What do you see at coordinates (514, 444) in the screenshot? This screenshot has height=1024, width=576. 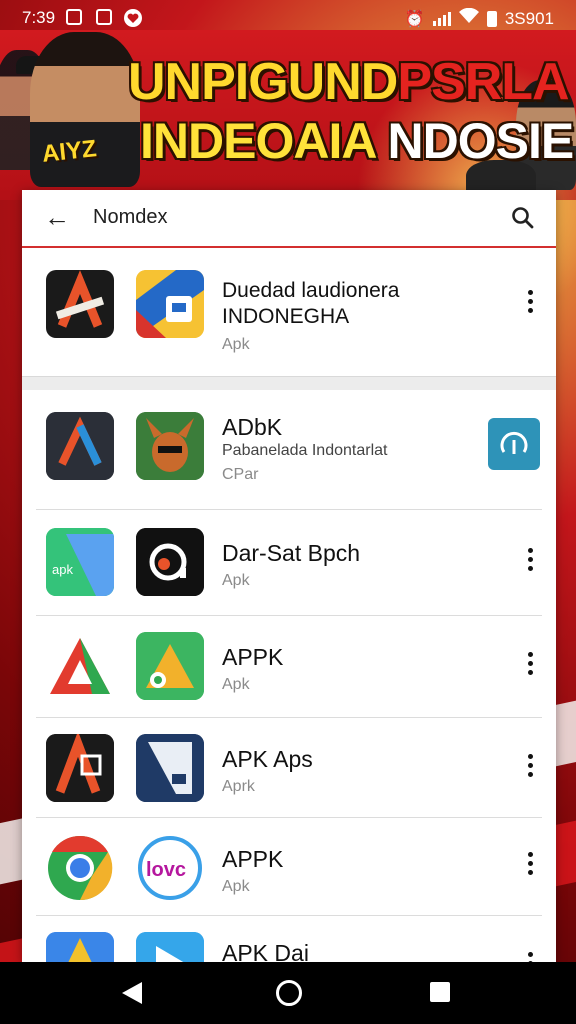 I see `install-button` at bounding box center [514, 444].